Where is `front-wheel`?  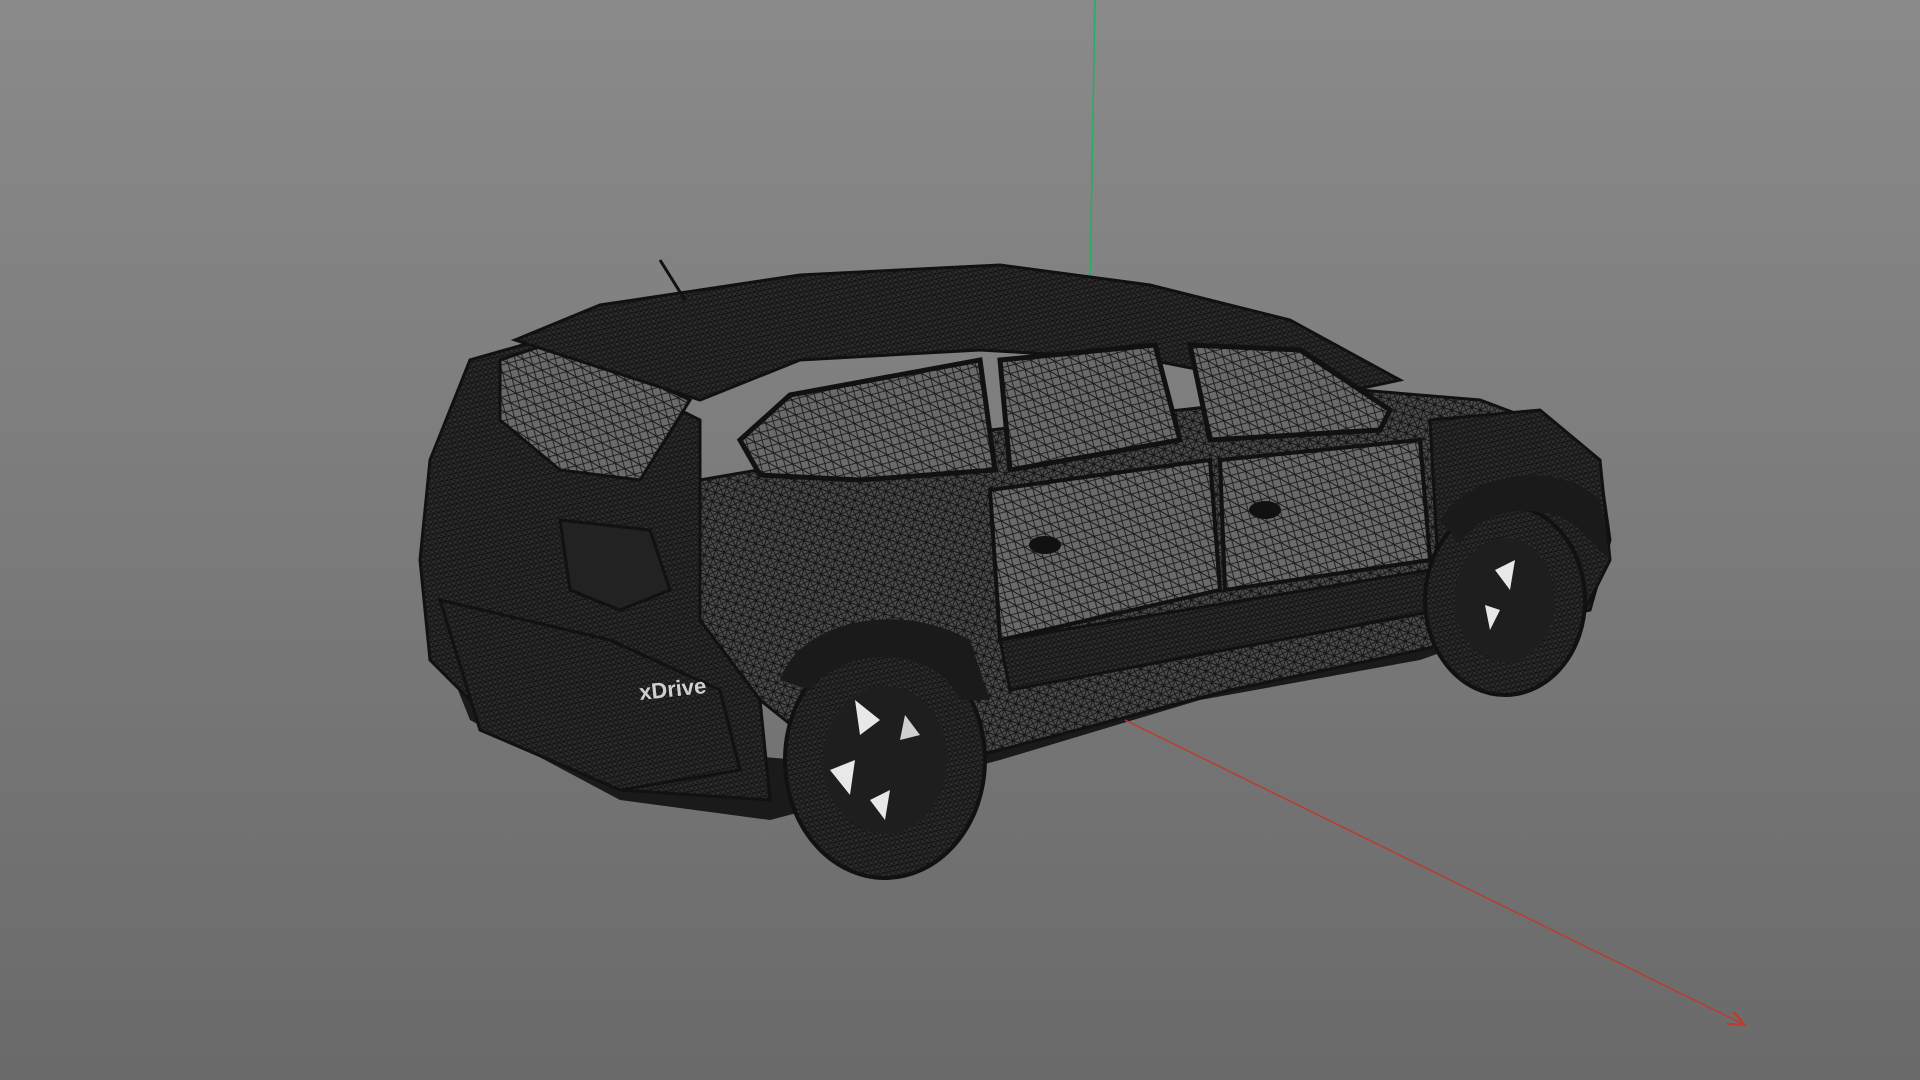 front-wheel is located at coordinates (1505, 600).